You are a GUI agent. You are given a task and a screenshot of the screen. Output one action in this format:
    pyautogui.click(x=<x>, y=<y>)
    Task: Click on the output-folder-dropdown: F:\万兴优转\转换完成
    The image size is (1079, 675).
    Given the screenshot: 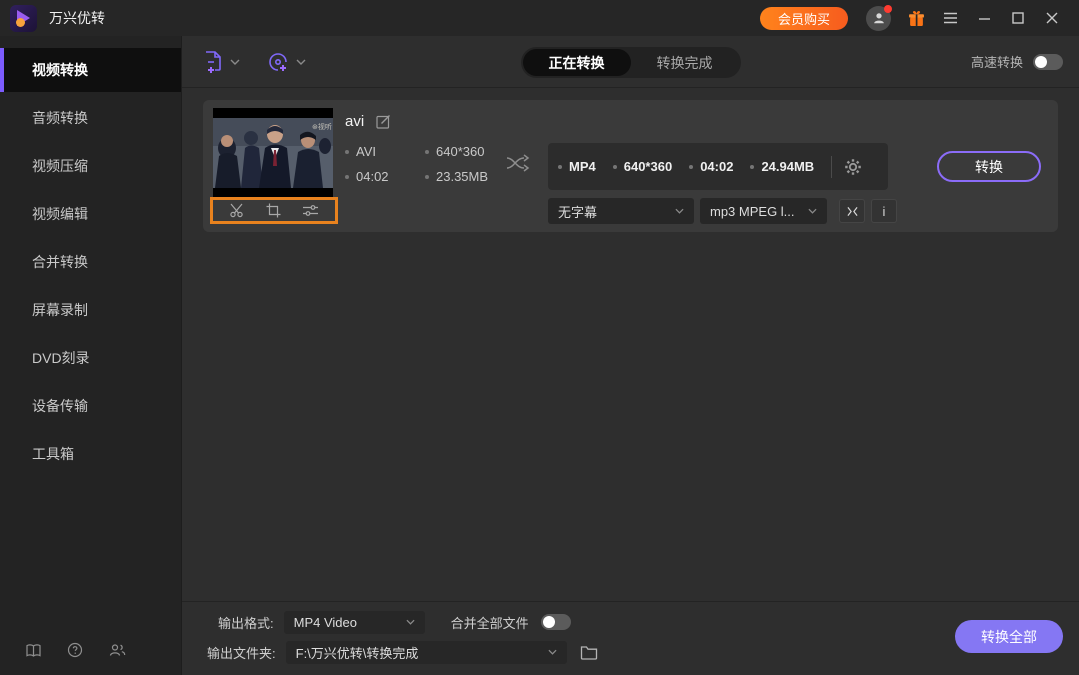 What is the action you would take?
    pyautogui.click(x=426, y=652)
    